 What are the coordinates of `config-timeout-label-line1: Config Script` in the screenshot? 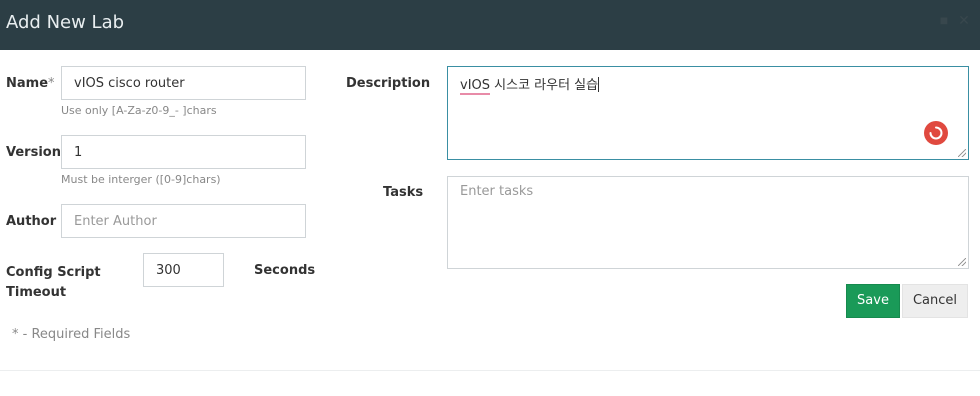 It's located at (53, 272).